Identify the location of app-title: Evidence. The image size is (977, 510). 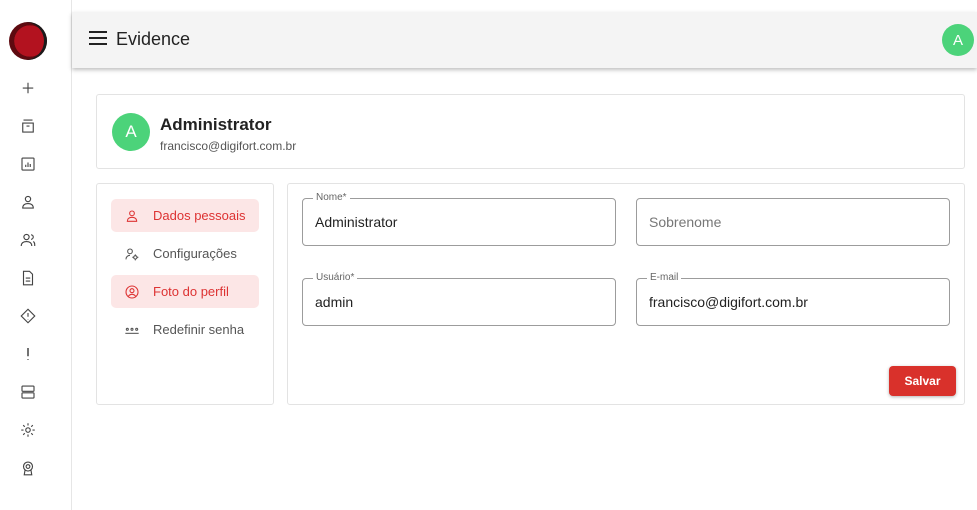
(153, 39).